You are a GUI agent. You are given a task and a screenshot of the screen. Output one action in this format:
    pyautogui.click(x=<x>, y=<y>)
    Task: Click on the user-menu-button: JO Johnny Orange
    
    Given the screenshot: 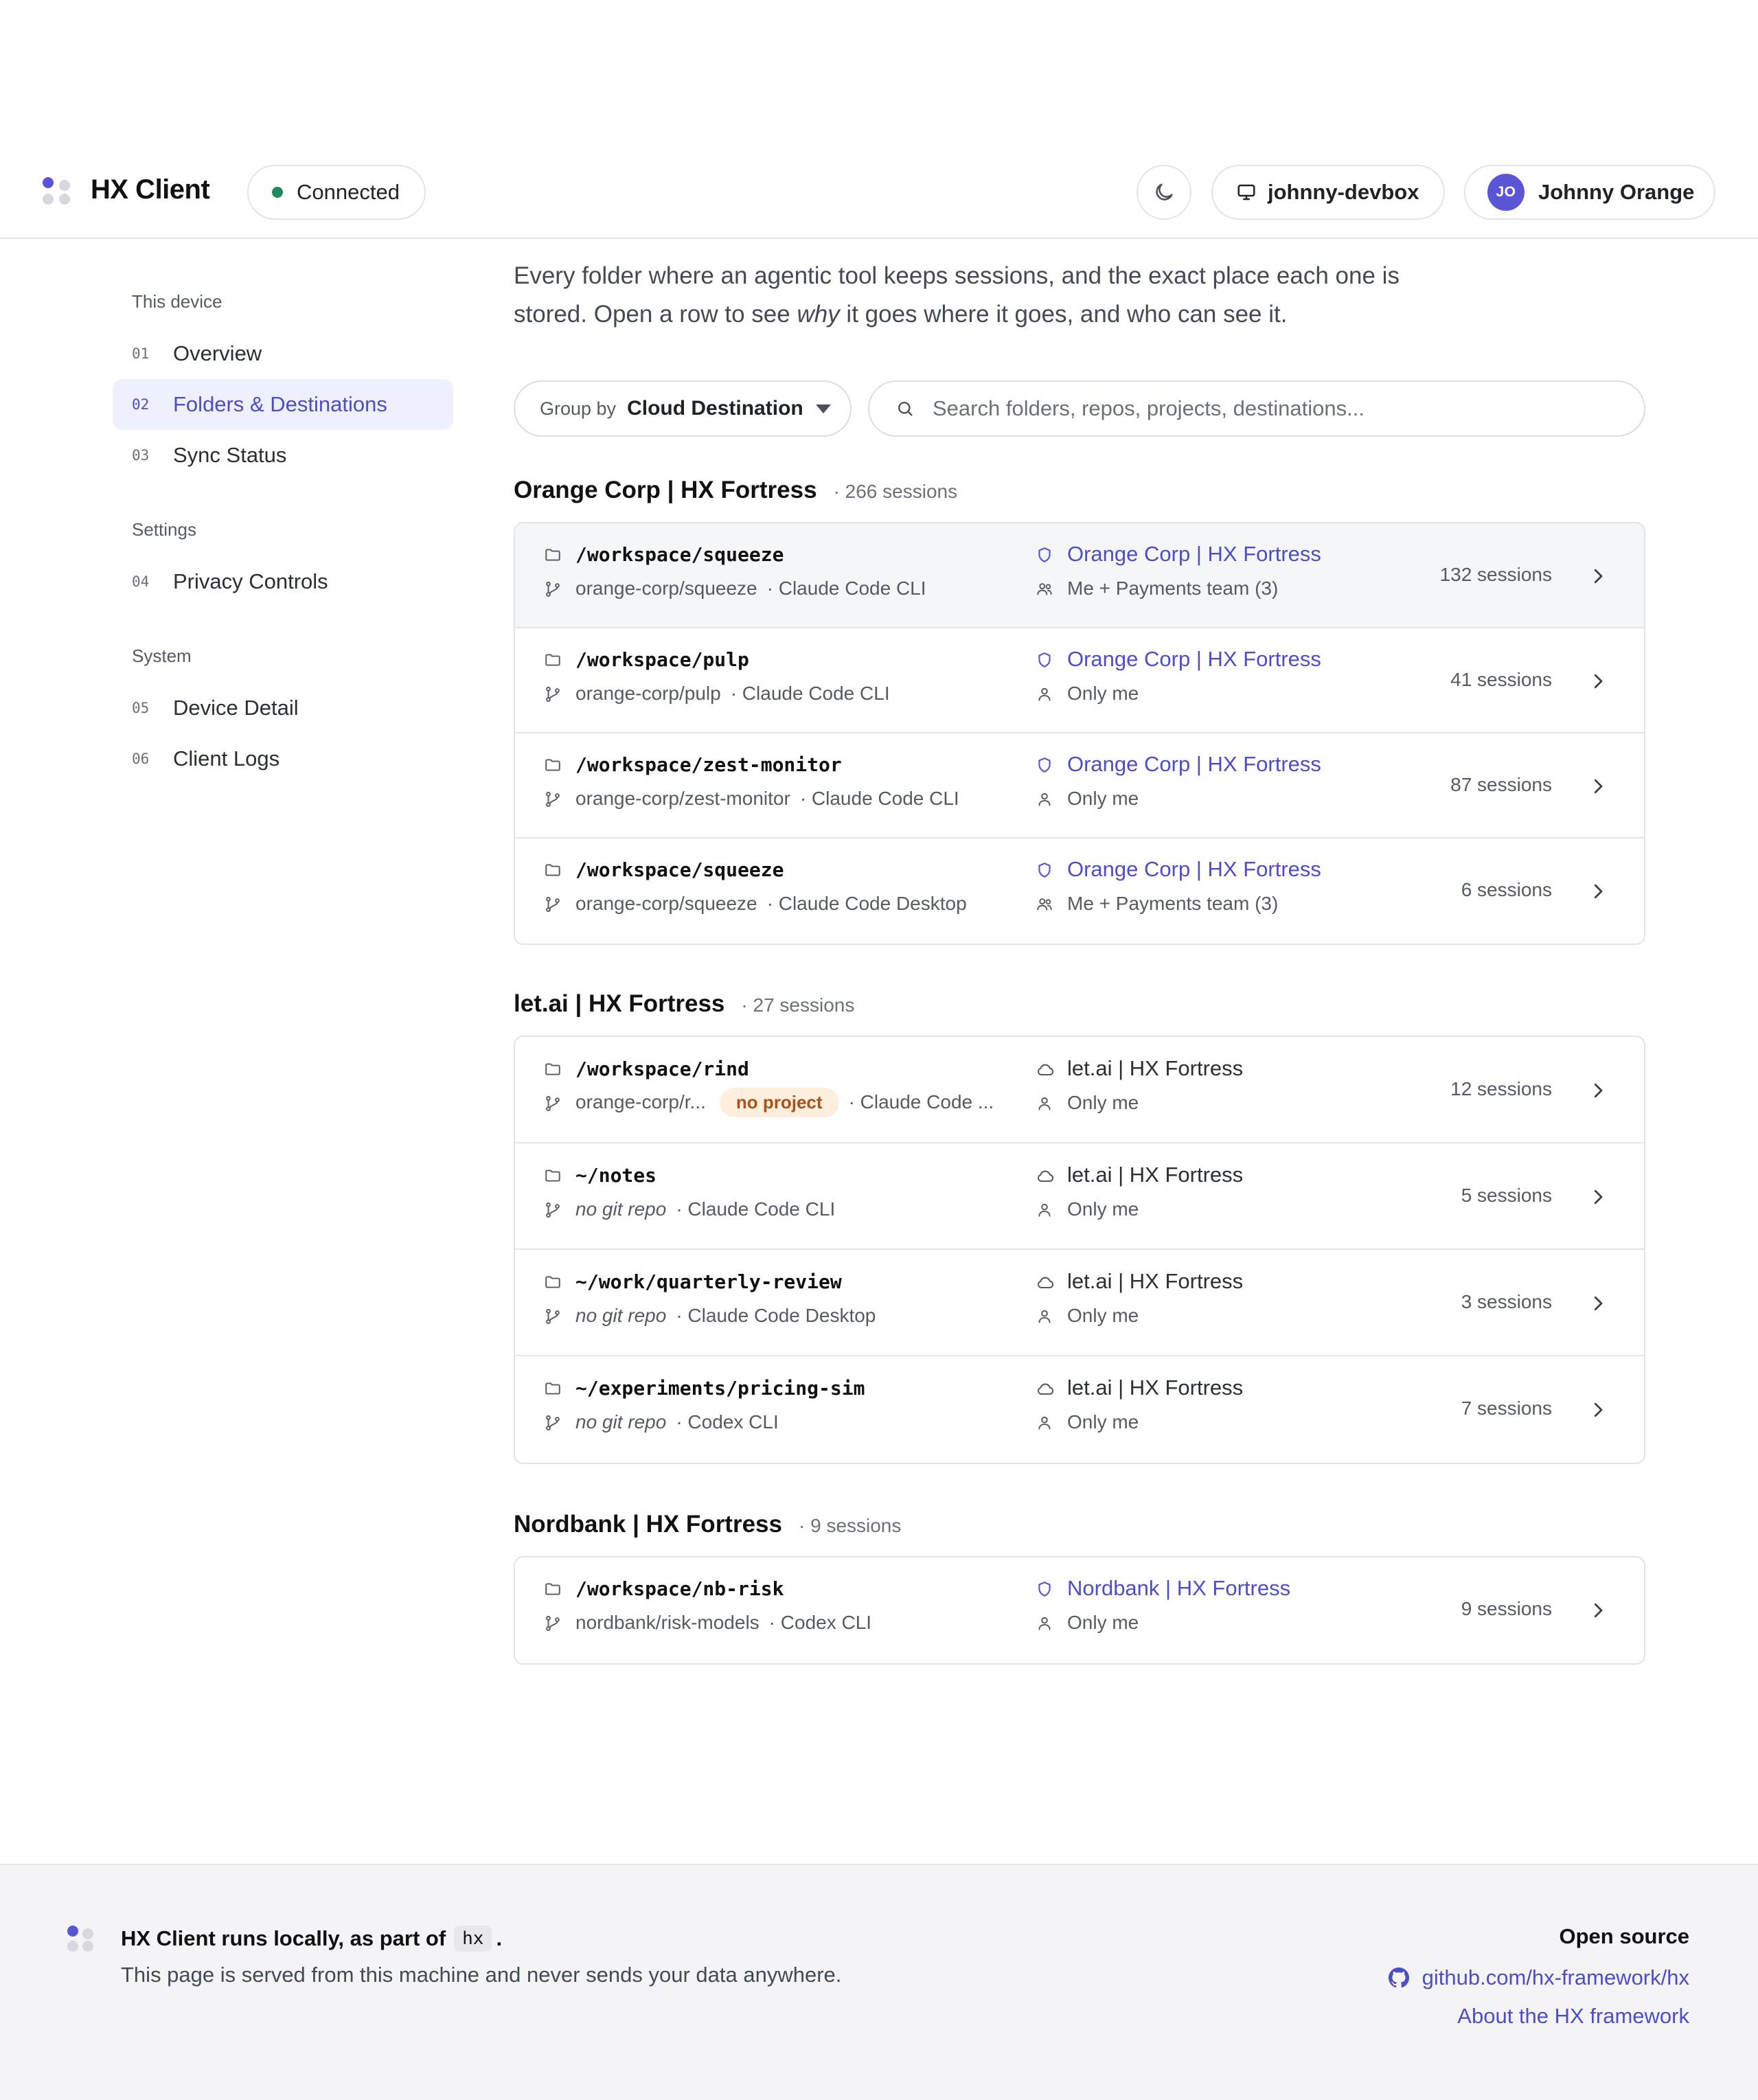 What is the action you would take?
    pyautogui.click(x=1589, y=192)
    